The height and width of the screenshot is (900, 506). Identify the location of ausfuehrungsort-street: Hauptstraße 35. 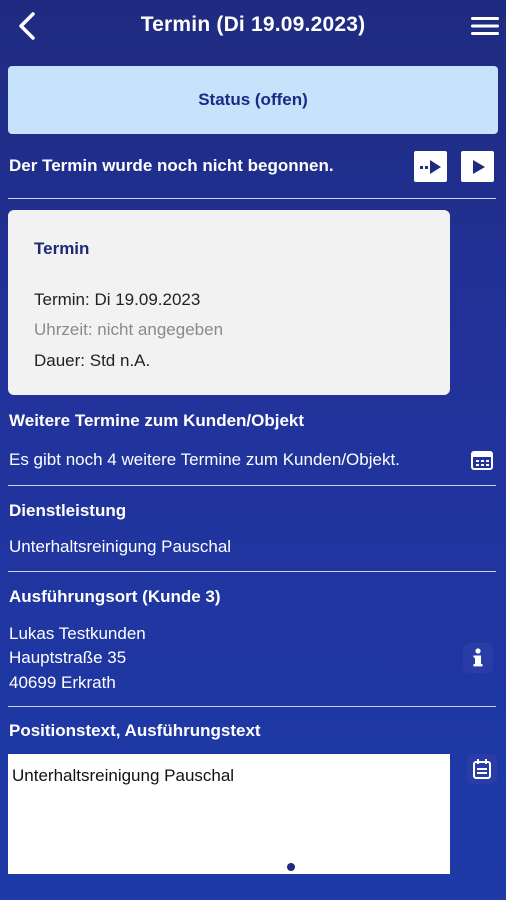
(68, 657).